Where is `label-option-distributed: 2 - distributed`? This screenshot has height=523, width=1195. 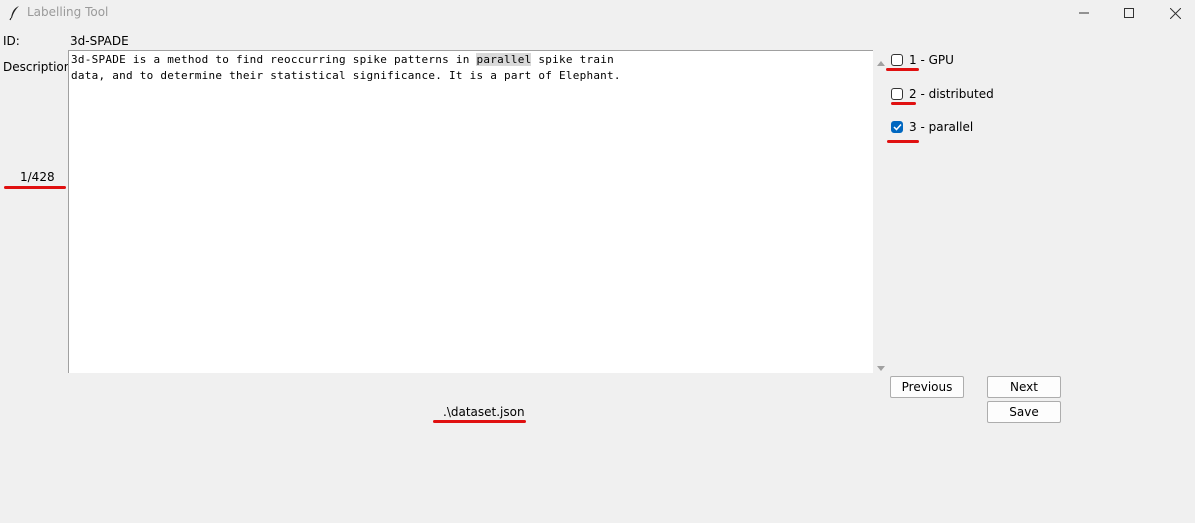 label-option-distributed: 2 - distributed is located at coordinates (942, 94).